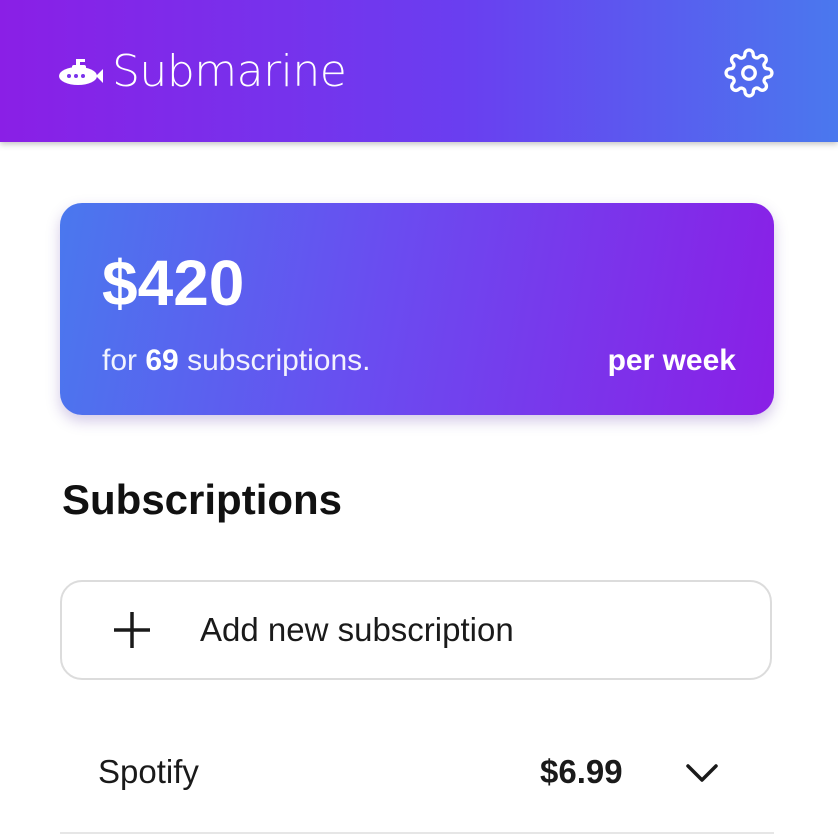 The image size is (838, 838). I want to click on subscription-count-text: for 69 subscriptions., so click(236, 361).